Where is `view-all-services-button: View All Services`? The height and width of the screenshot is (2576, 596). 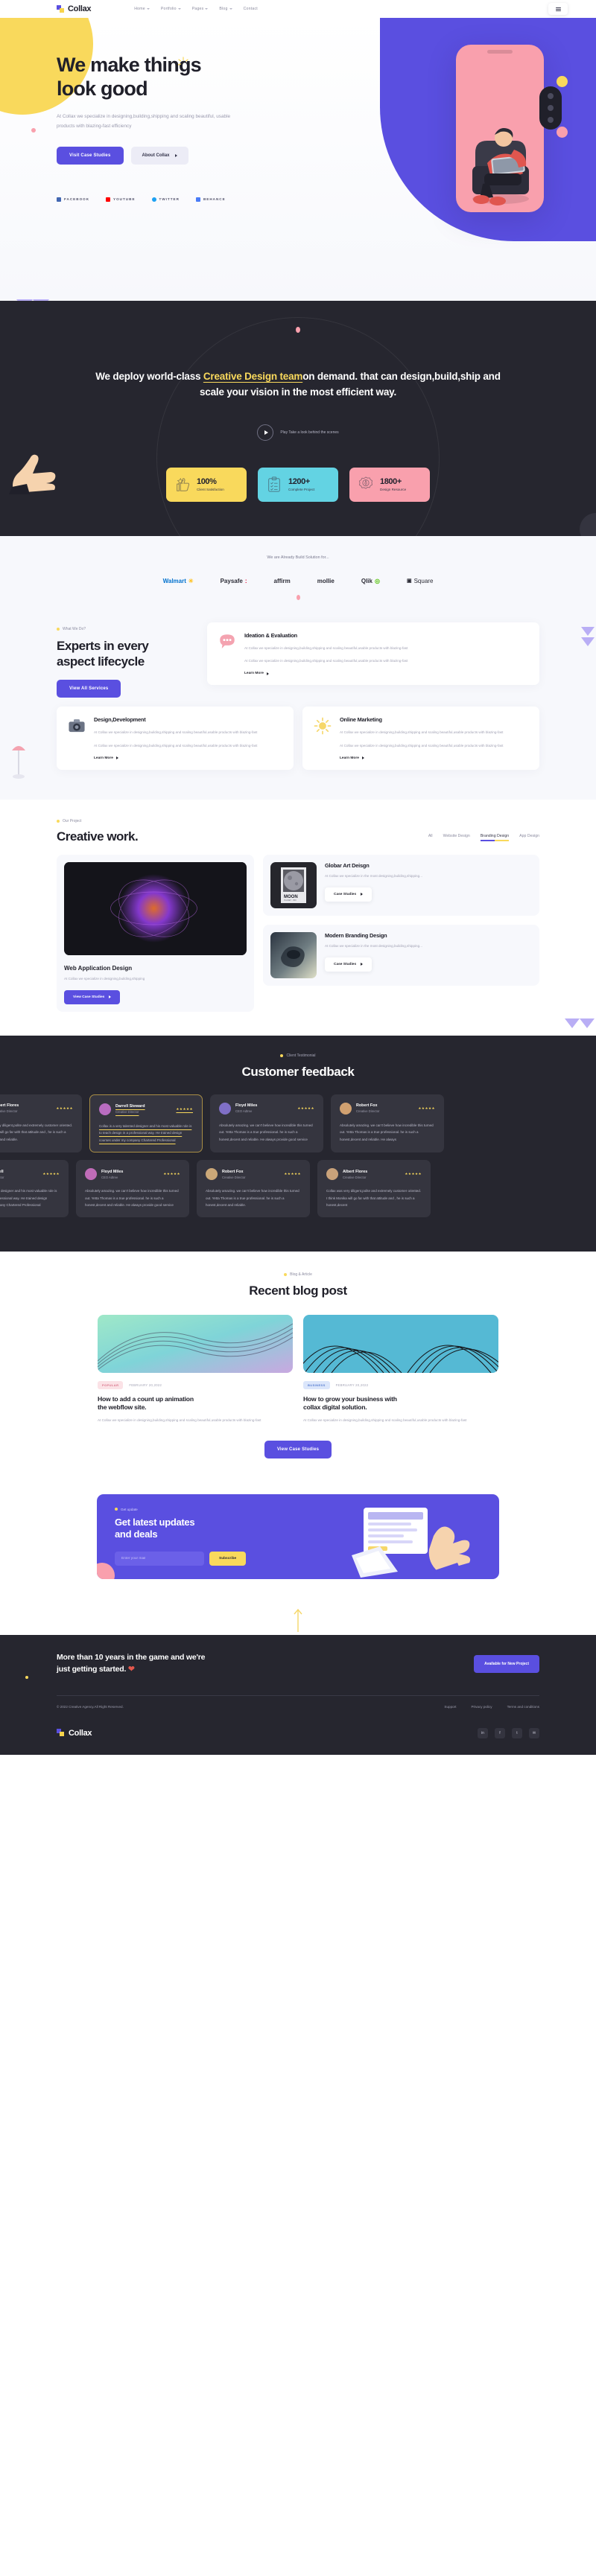 view-all-services-button: View All Services is located at coordinates (89, 689).